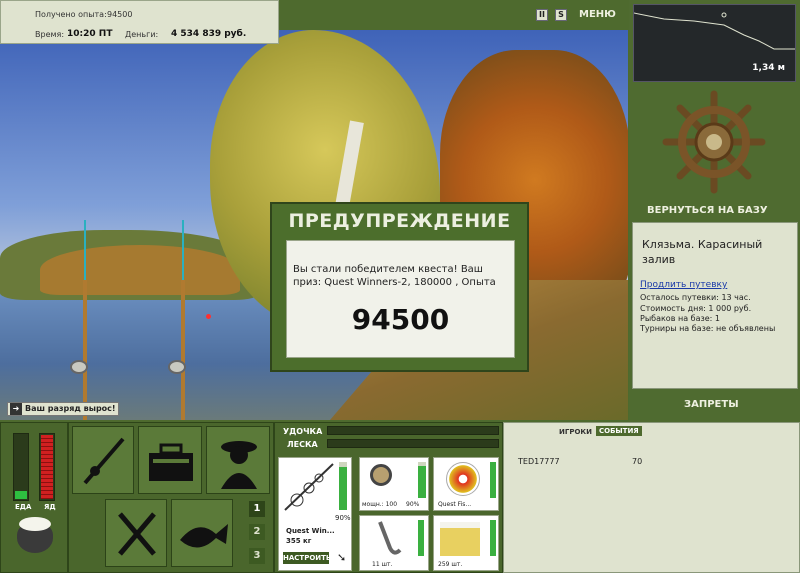  I want to click on character-button, so click(238, 460).